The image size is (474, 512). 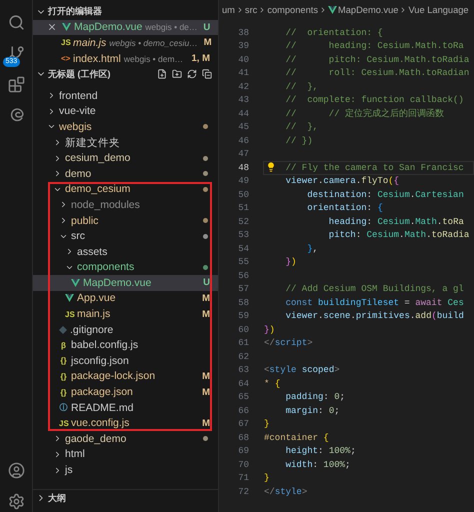 I want to click on tree-item: vue-vite, so click(x=125, y=112).